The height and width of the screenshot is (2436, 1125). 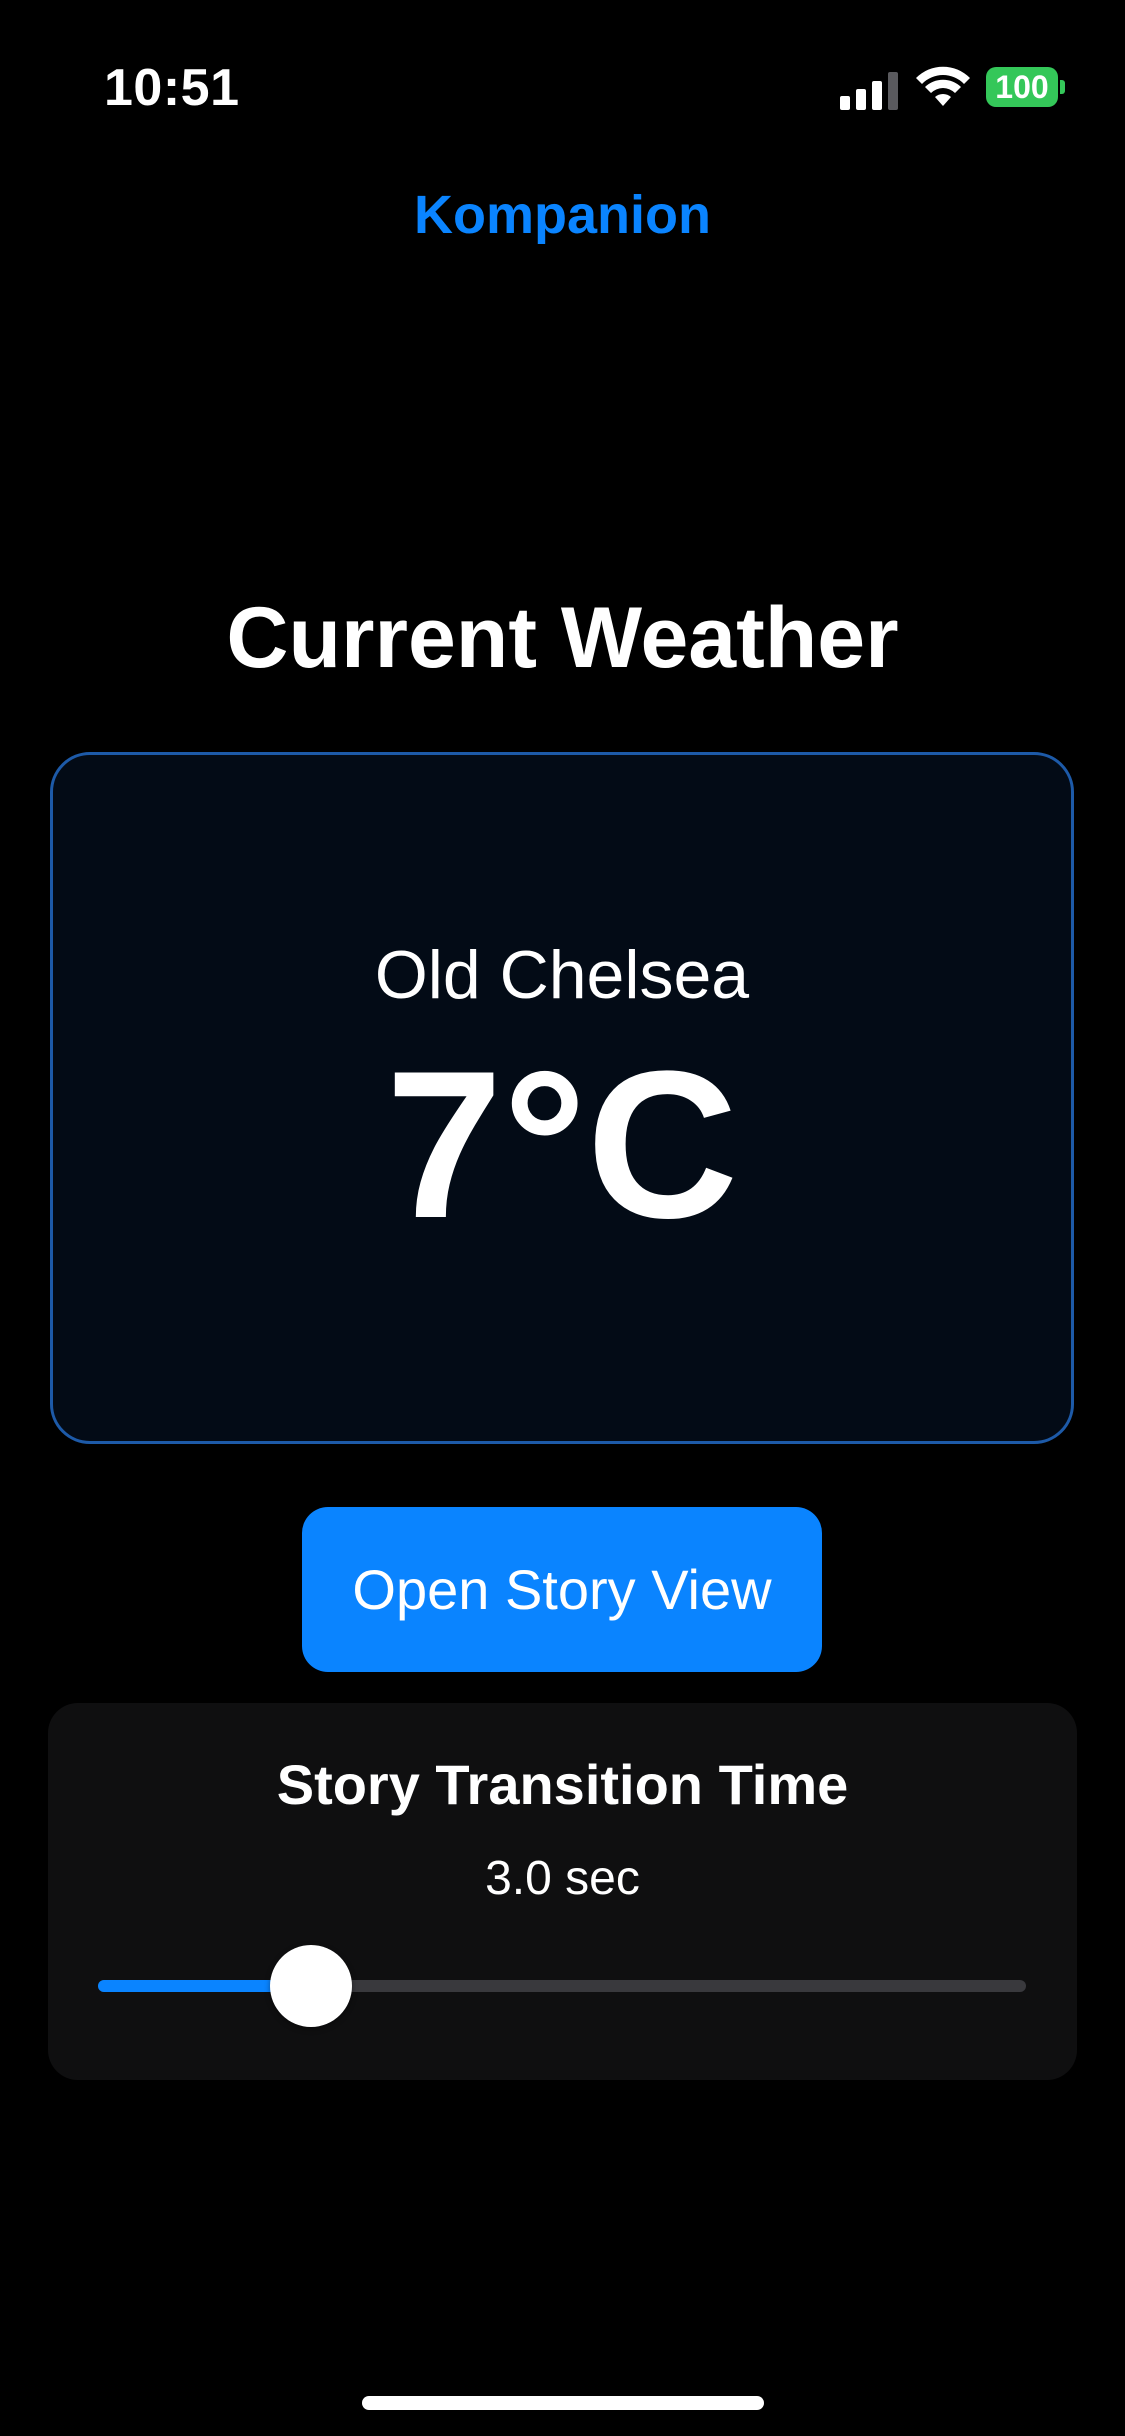 What do you see at coordinates (563, 2403) in the screenshot?
I see `home-indicator` at bounding box center [563, 2403].